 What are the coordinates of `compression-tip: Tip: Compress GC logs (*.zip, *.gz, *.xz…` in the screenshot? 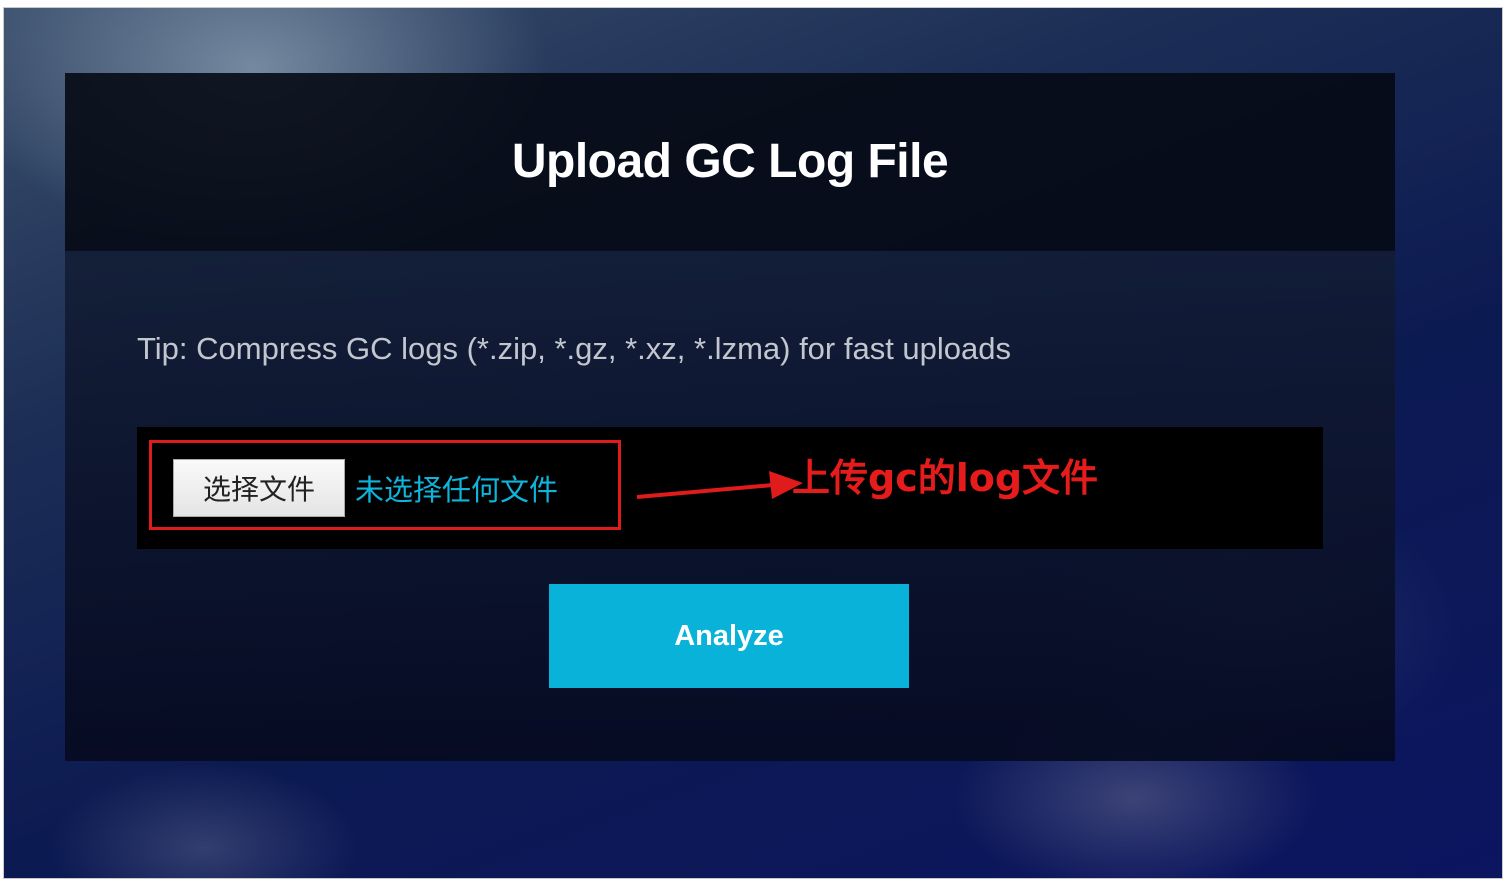 It's located at (574, 348).